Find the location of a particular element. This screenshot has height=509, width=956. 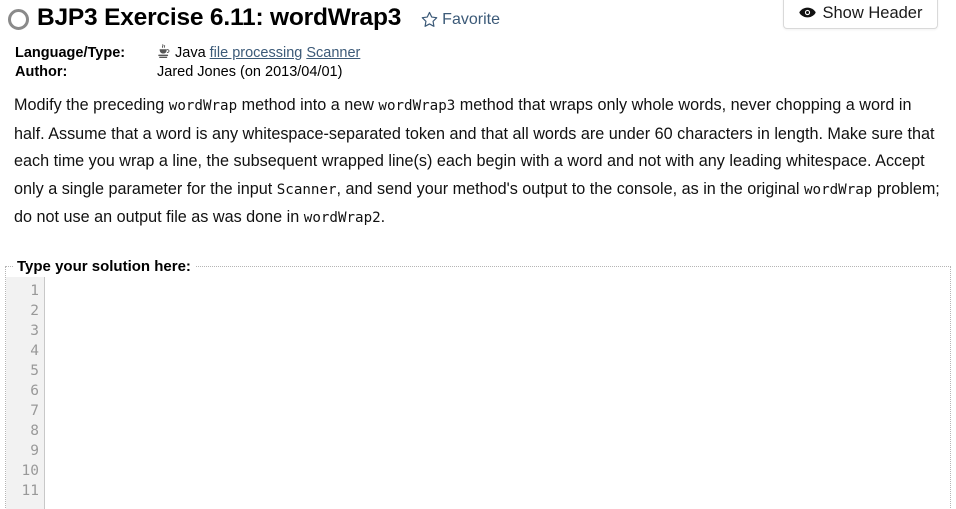

java-coffee-cup-icon is located at coordinates (164, 51).